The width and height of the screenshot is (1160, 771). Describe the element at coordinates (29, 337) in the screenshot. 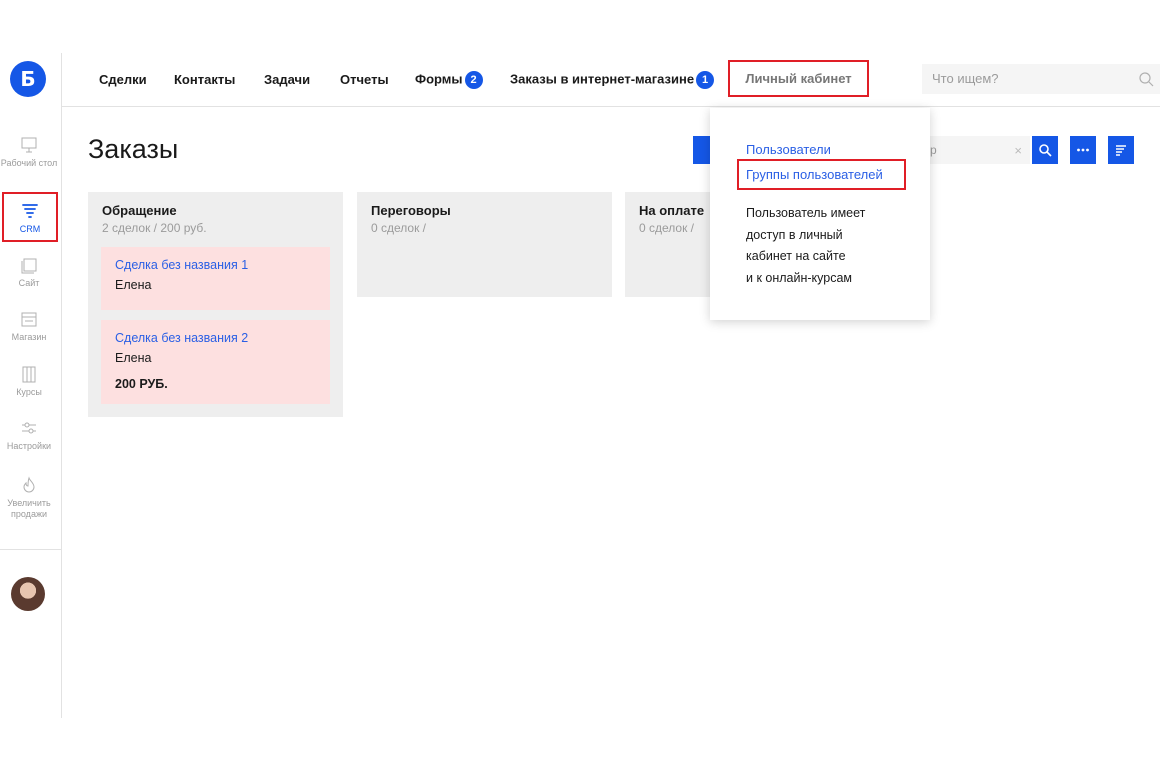

I see `sidebar-item-label: Магазин` at that location.